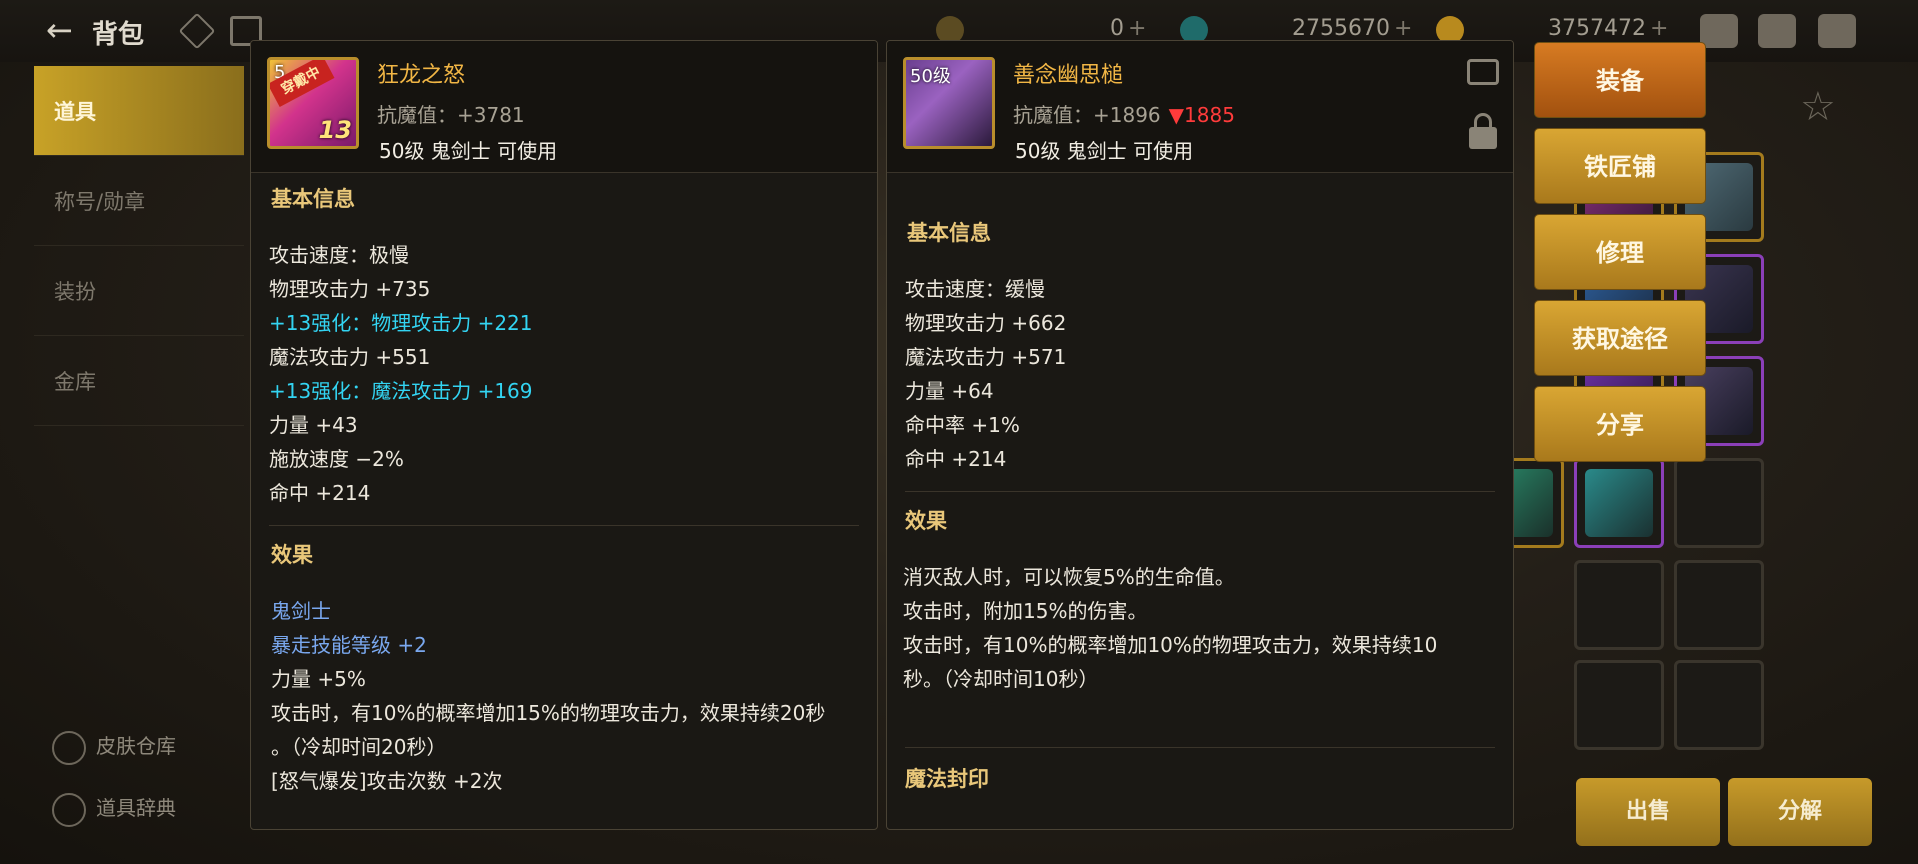 The width and height of the screenshot is (1918, 864). Describe the element at coordinates (114, 747) in the screenshot. I see `skin-storage-link: 皮肤仓库` at that location.